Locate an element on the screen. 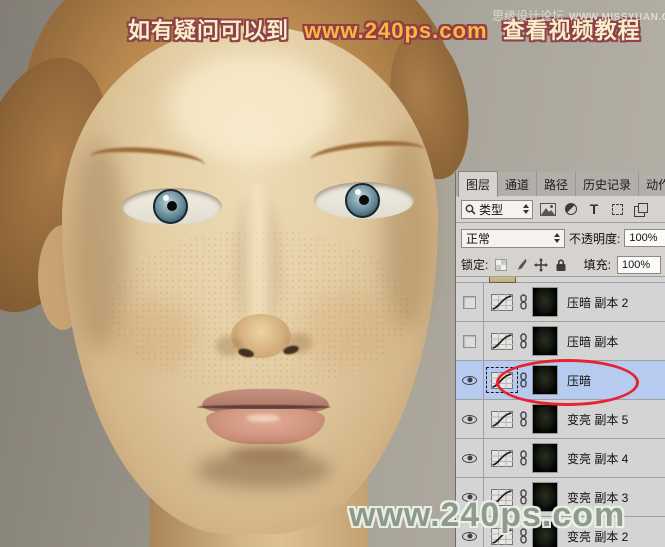 This screenshot has height=547, width=665. shape-layers-filter-icon is located at coordinates (617, 209).